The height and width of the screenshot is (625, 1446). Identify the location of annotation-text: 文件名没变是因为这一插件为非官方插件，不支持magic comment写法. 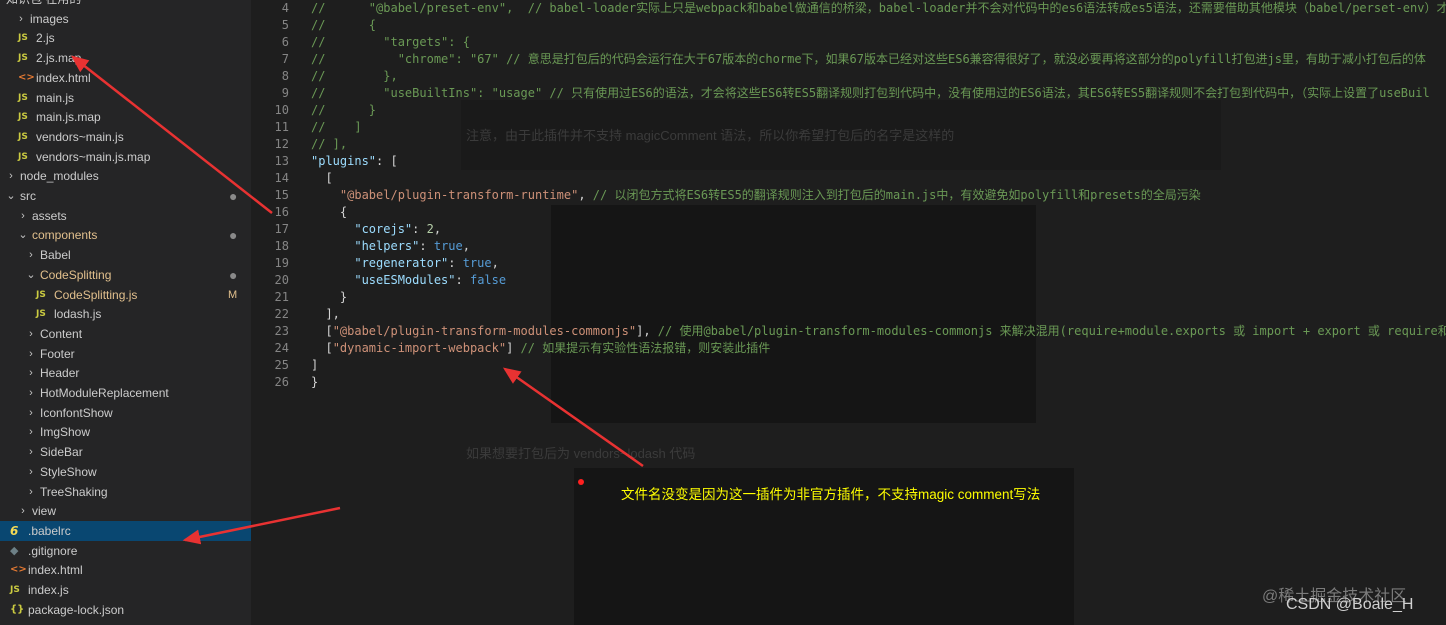
(831, 494).